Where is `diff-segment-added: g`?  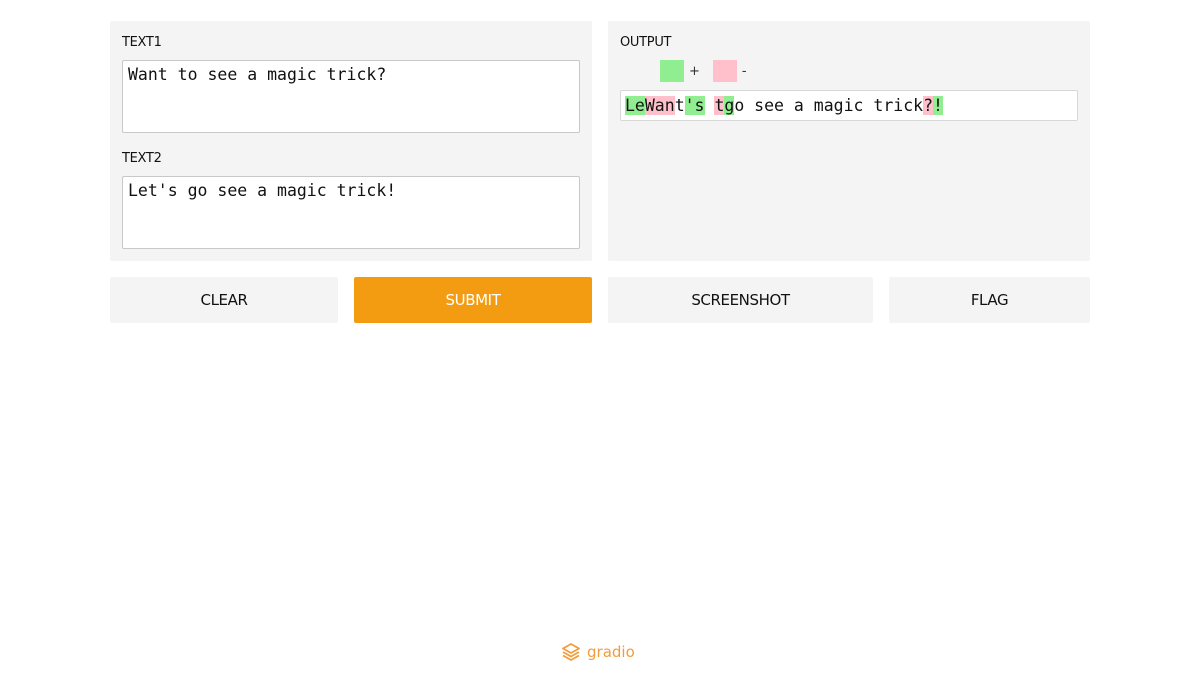
diff-segment-added: g is located at coordinates (729, 105).